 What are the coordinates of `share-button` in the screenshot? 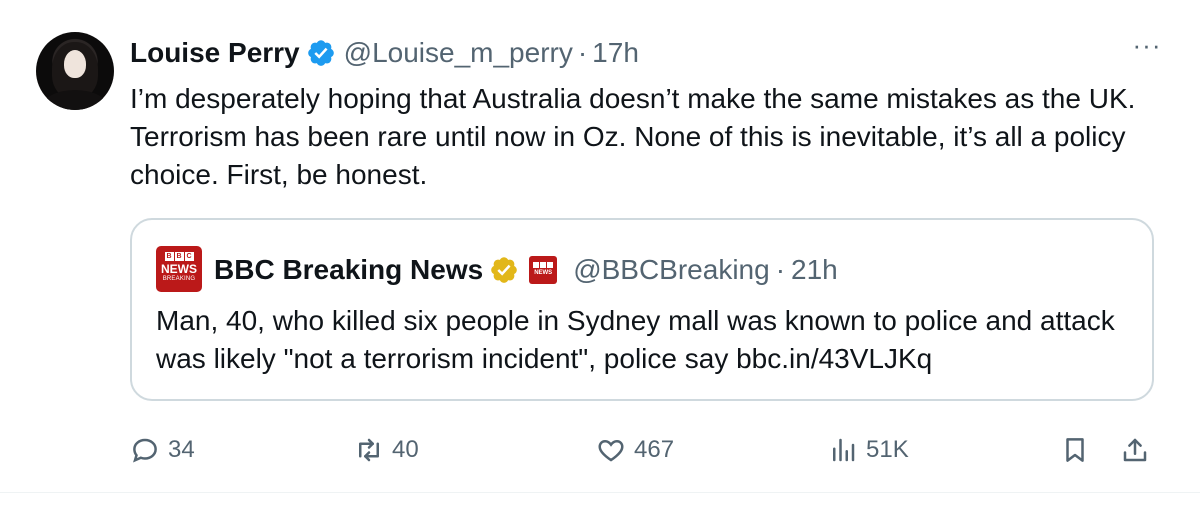 It's located at (1139, 450).